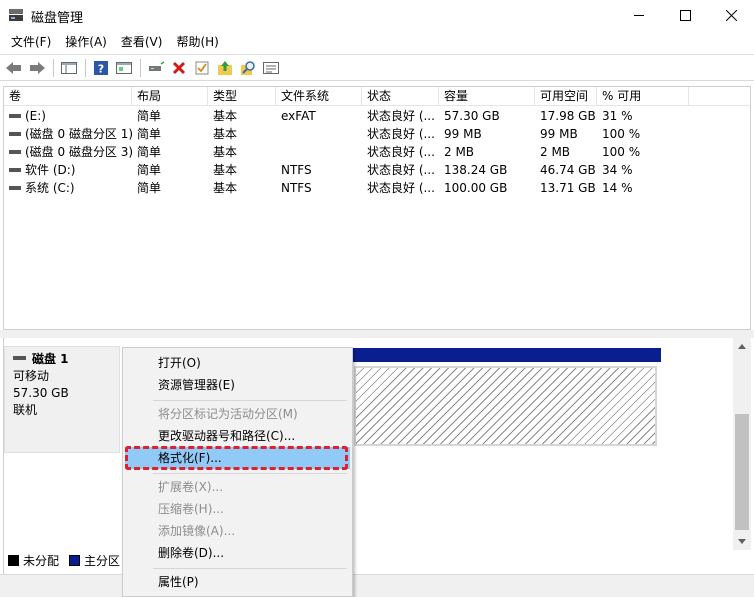  I want to click on column-header-free-space: 可用空间, so click(566, 96).